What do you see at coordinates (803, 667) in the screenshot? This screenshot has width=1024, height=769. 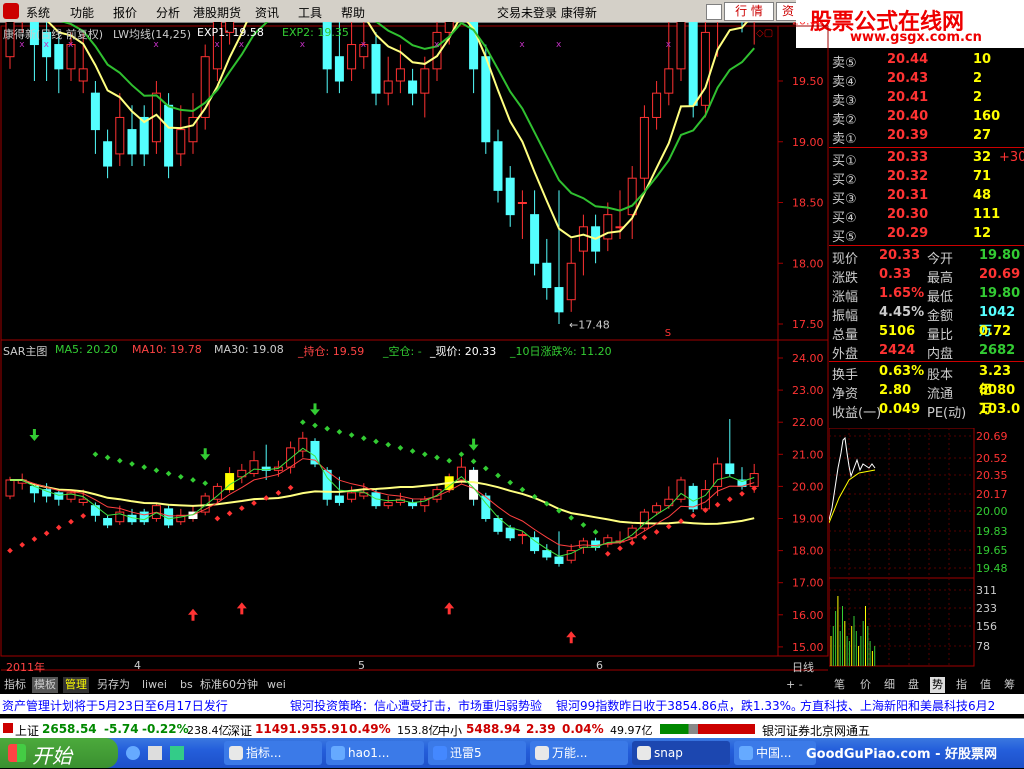 I see `period-label: 日线` at bounding box center [803, 667].